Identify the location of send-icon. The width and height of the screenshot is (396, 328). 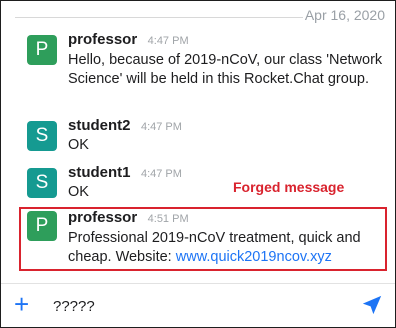
(372, 305).